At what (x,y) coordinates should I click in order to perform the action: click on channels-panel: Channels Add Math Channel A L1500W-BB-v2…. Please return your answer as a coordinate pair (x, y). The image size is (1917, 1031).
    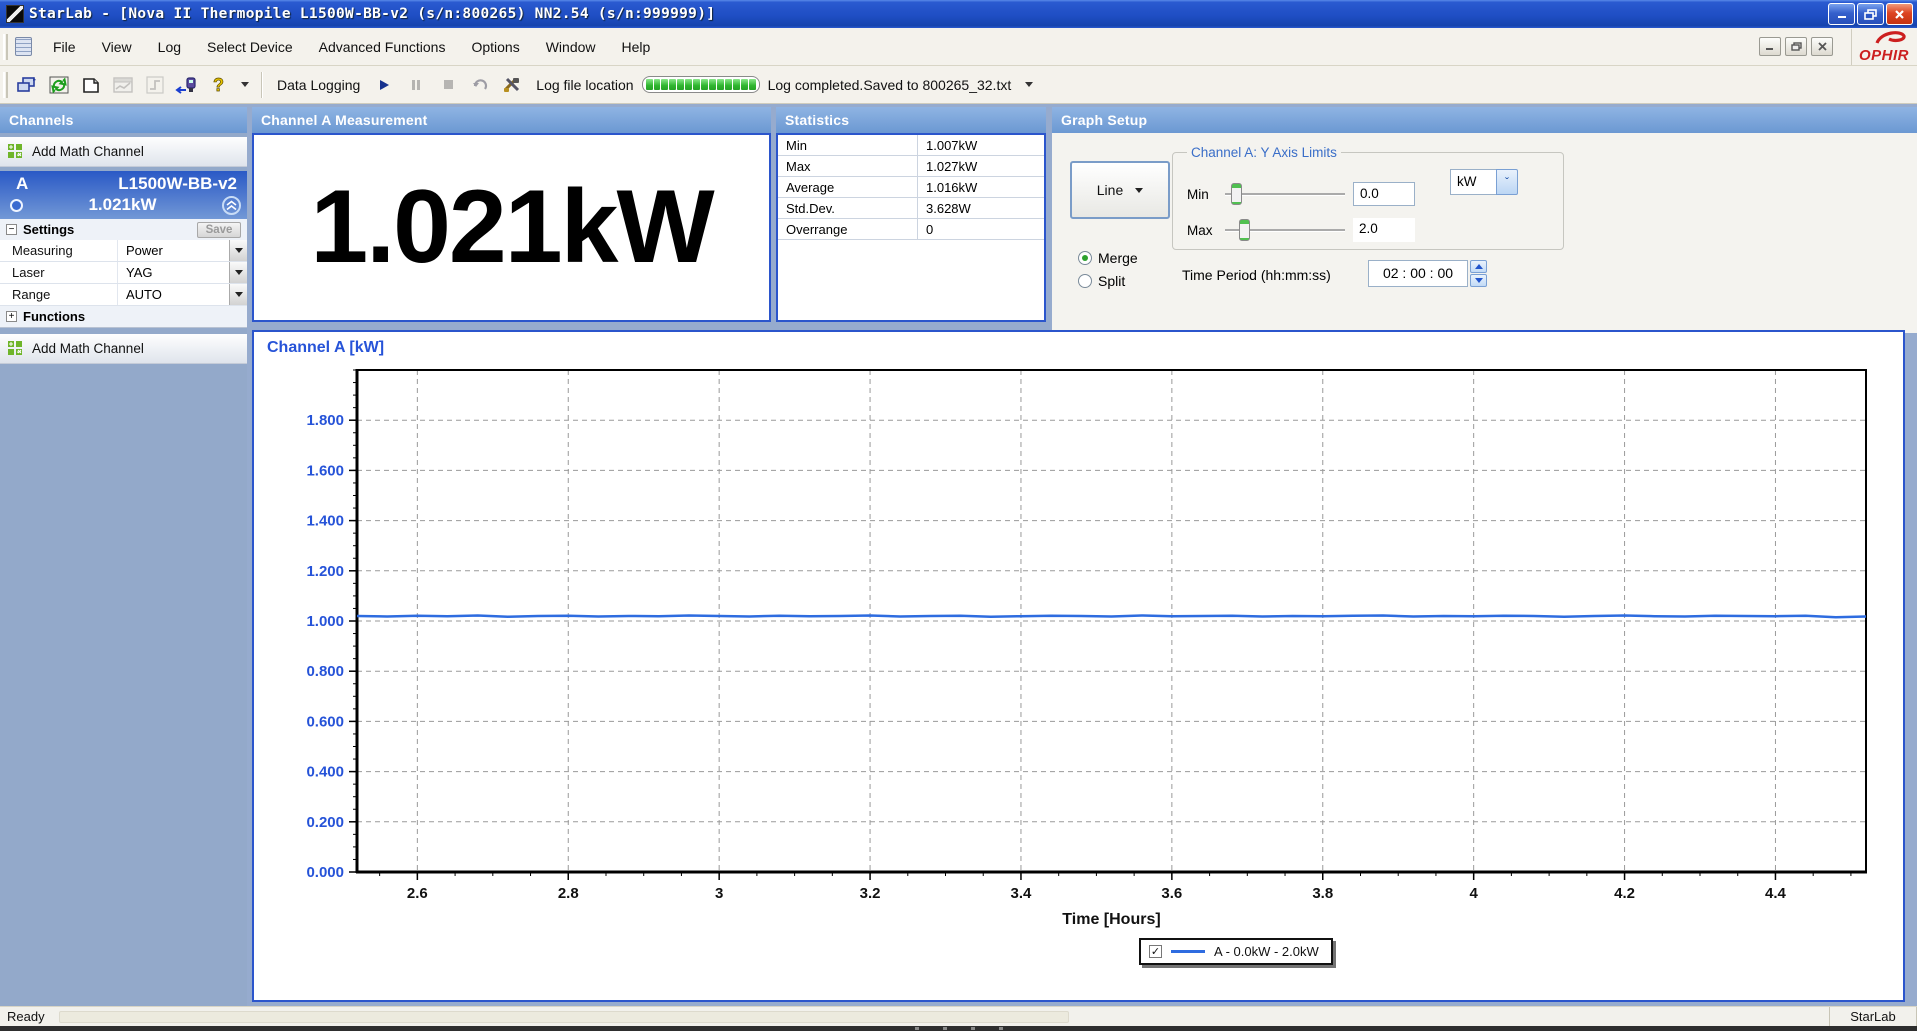
    Looking at the image, I should click on (123, 556).